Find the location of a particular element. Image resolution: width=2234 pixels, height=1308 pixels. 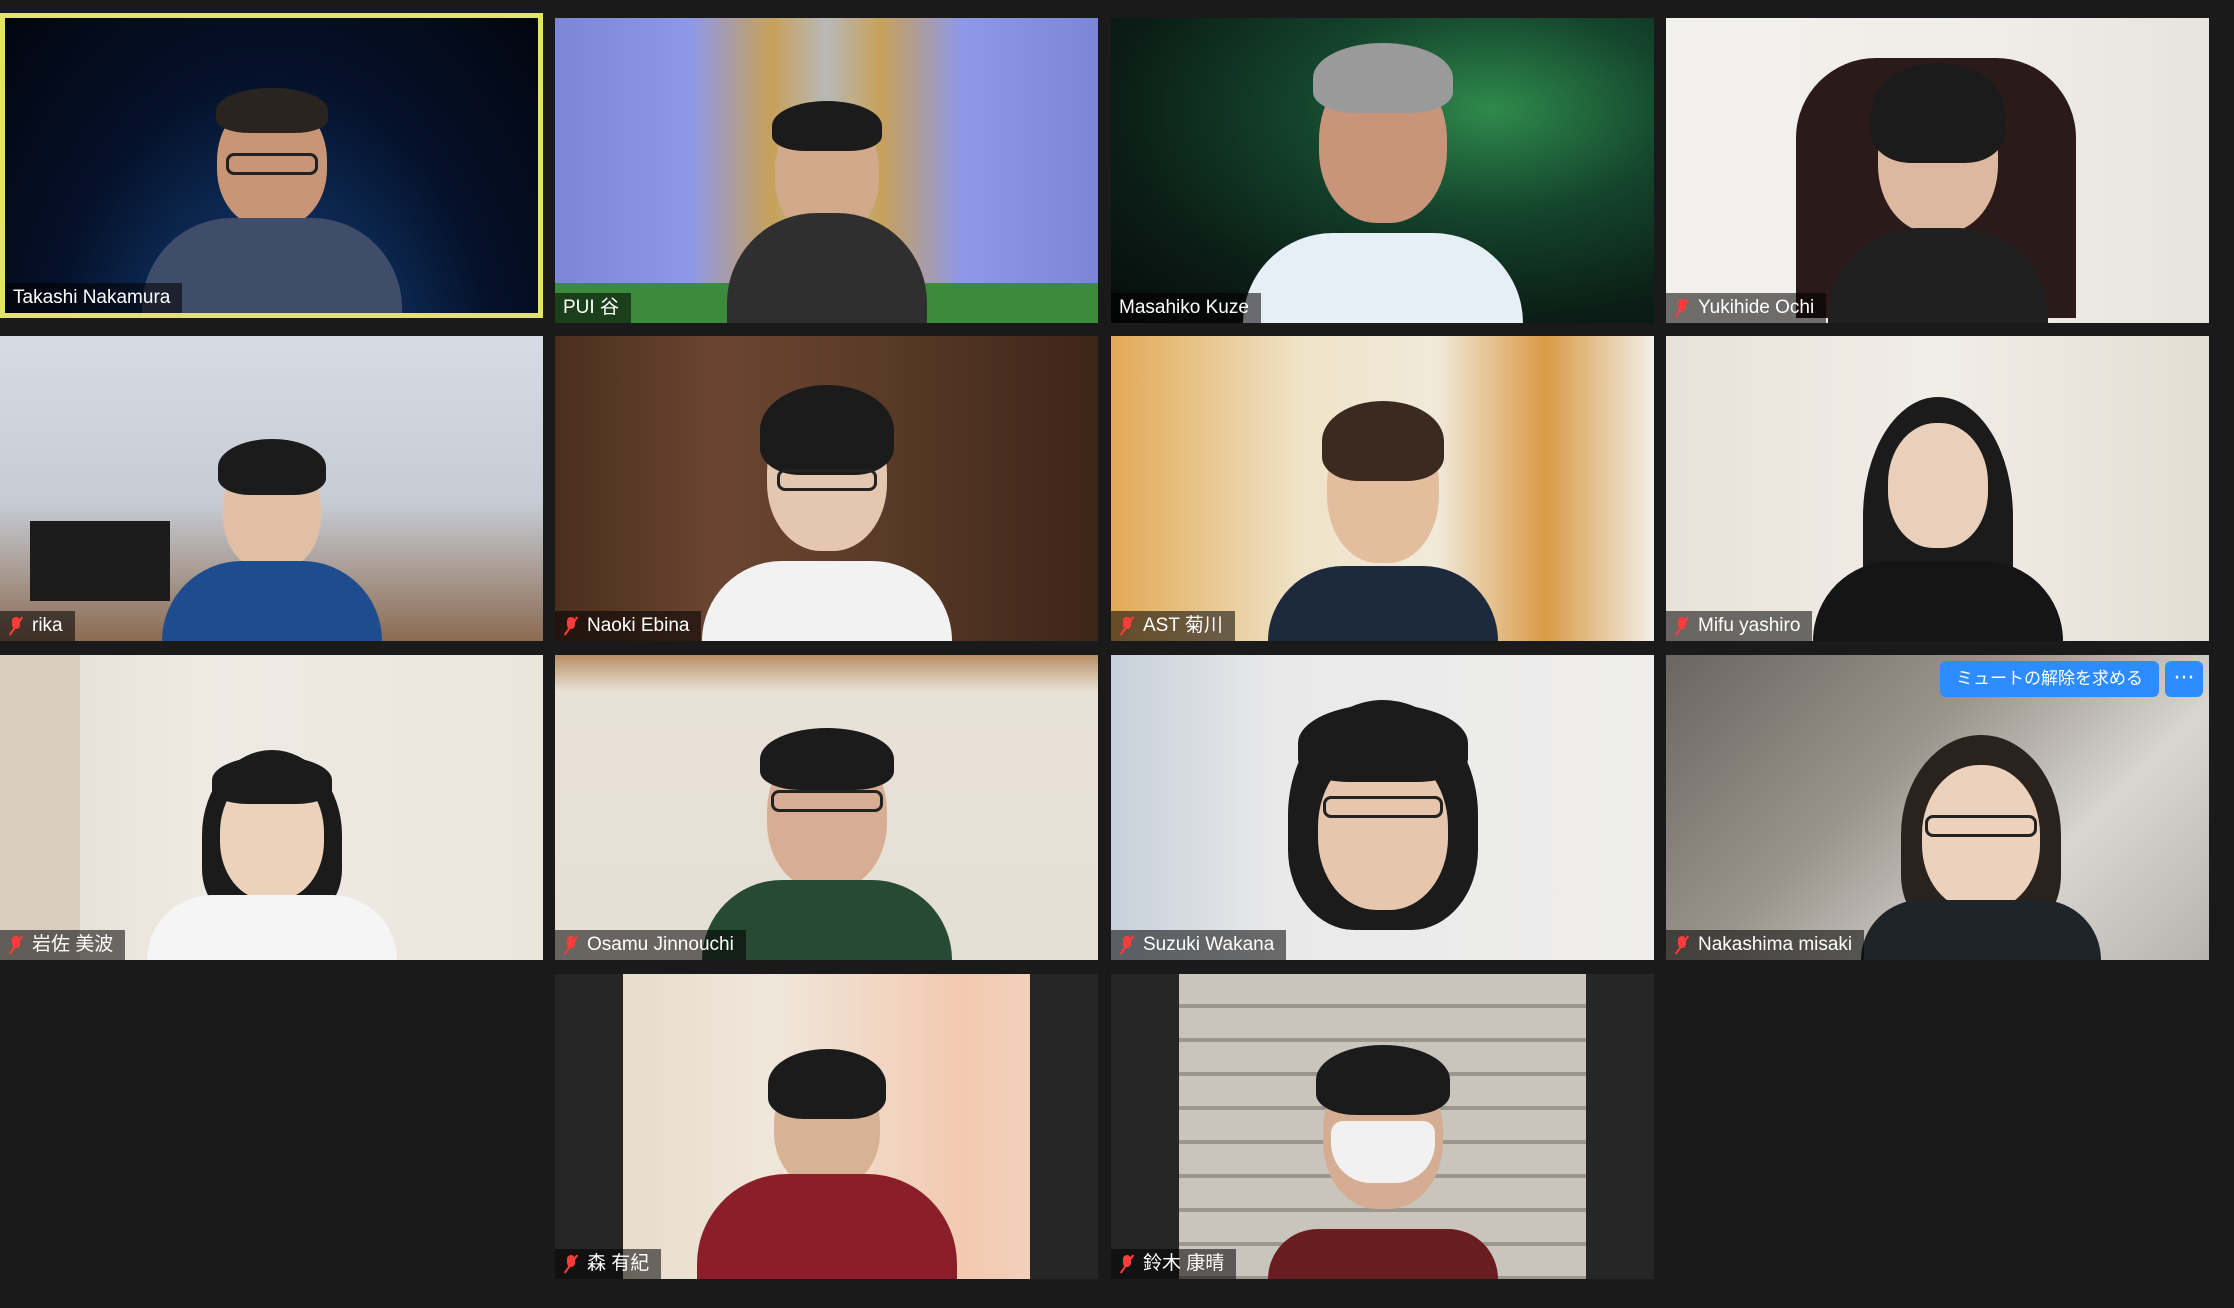

participant-tile: PUI 谷 is located at coordinates (826, 170).